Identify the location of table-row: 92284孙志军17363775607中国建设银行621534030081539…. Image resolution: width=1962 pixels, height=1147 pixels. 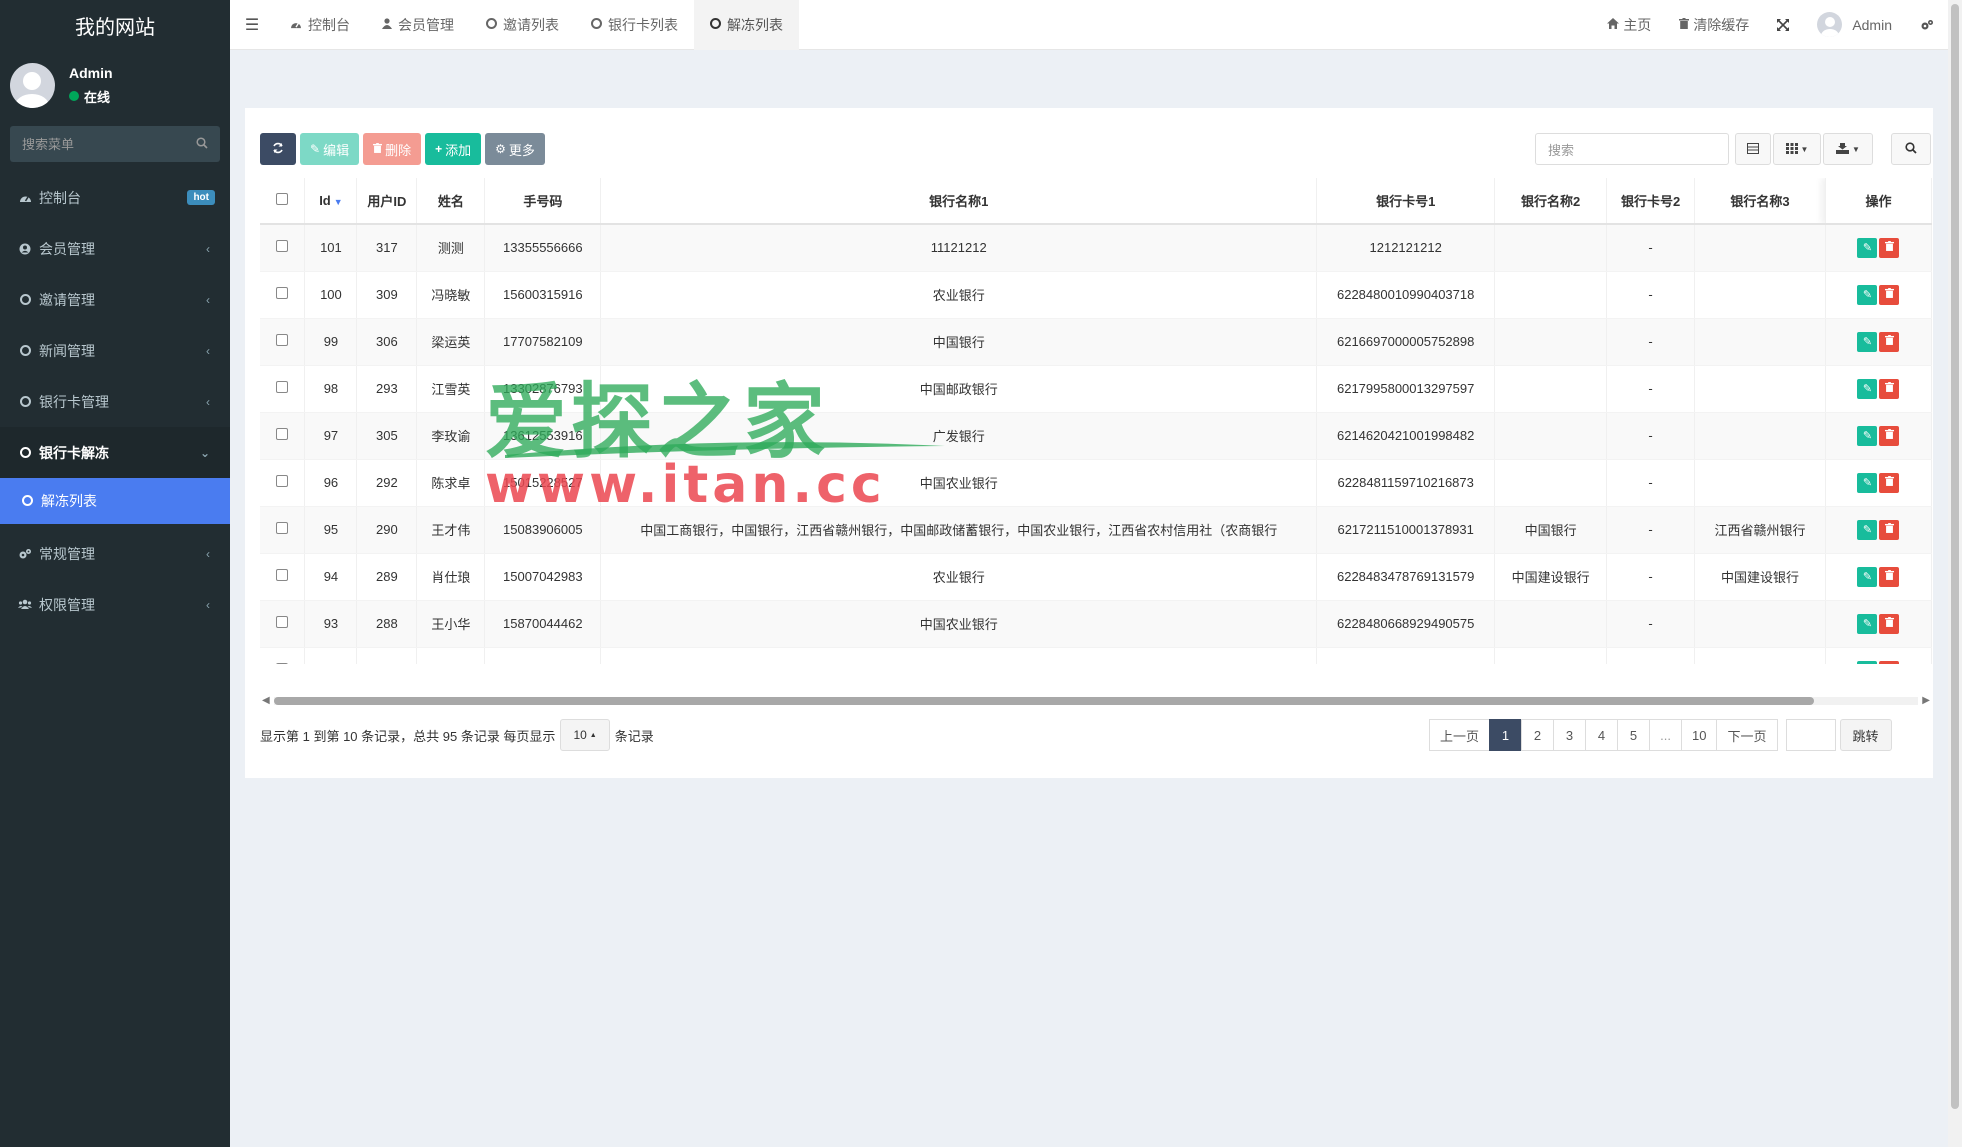
(1096, 655).